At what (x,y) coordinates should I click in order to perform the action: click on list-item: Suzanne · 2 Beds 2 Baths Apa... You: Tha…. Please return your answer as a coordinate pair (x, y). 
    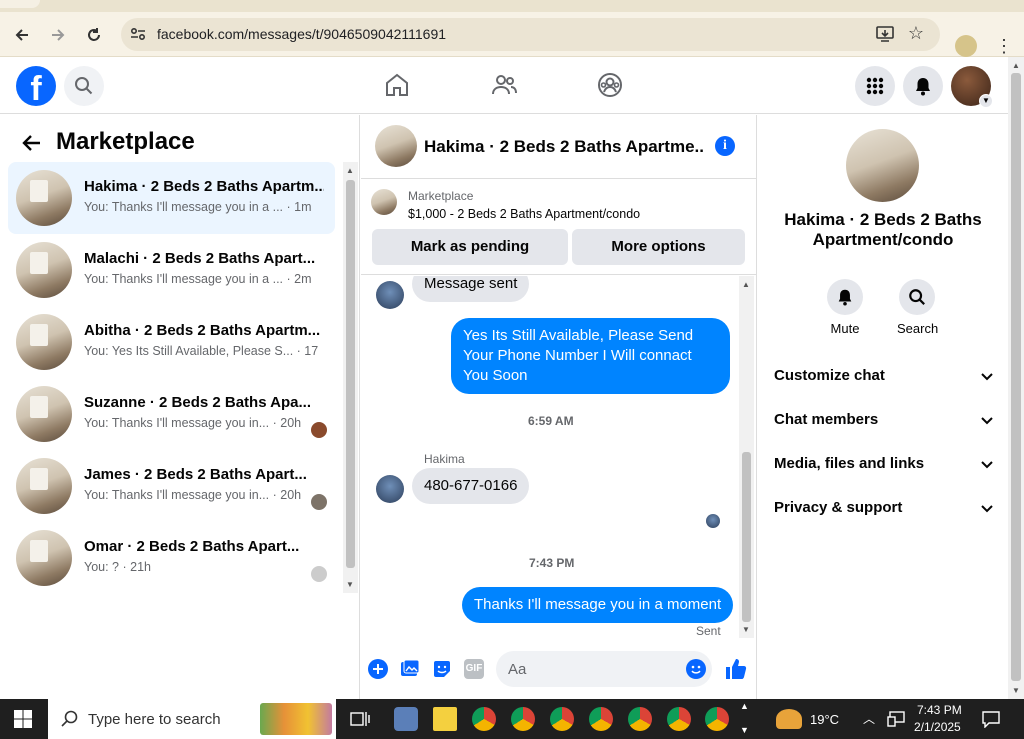
    Looking at the image, I should click on (171, 414).